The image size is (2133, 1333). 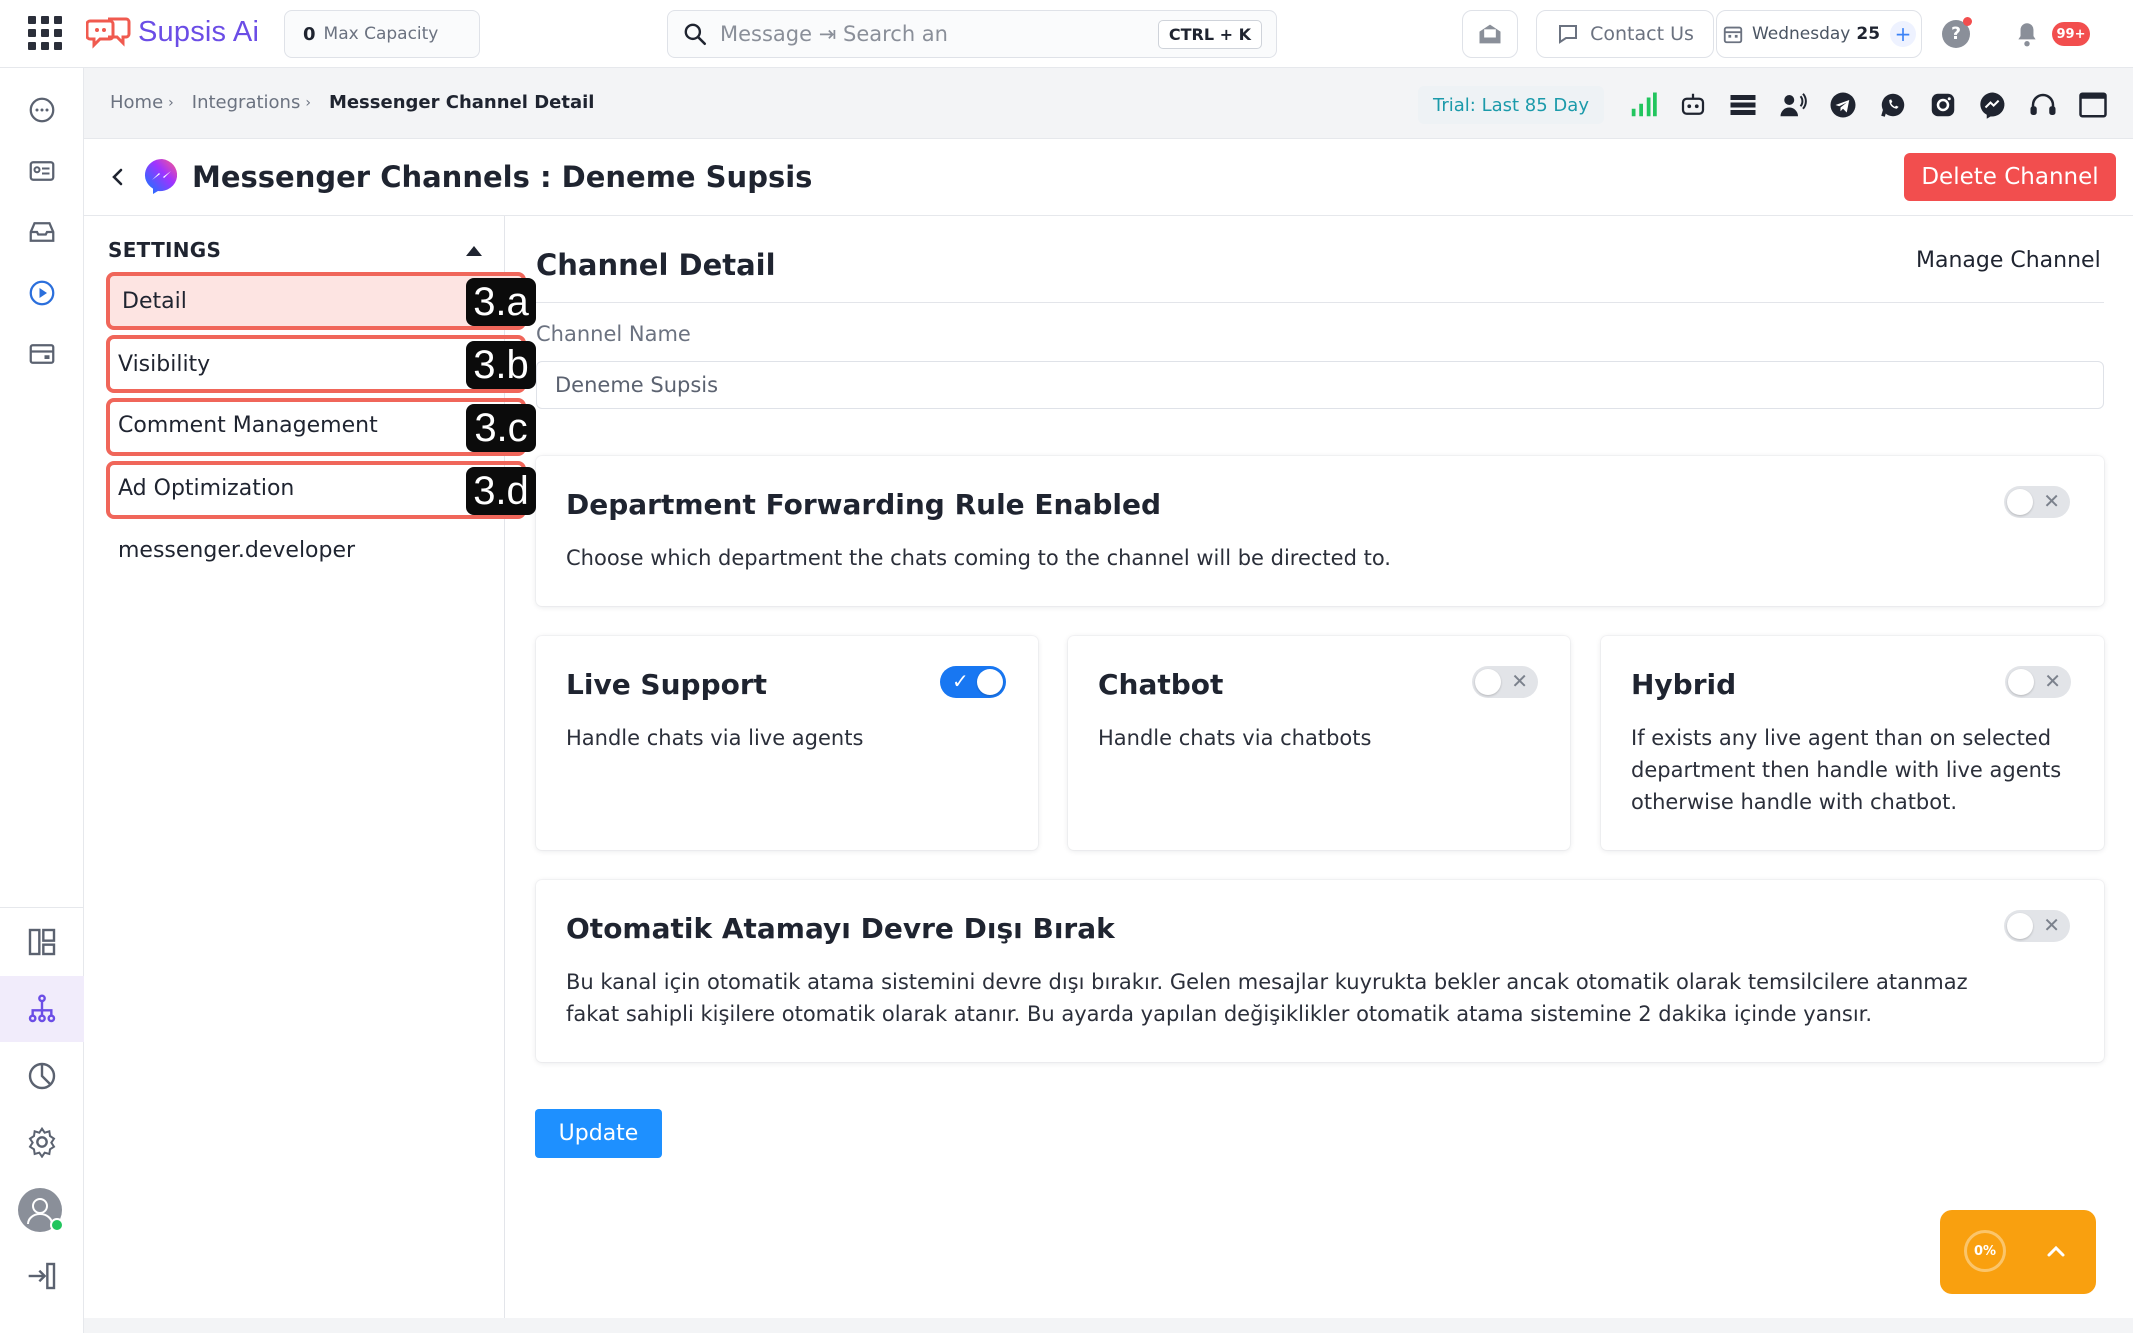 I want to click on rail-inbox-icon, so click(x=42, y=232).